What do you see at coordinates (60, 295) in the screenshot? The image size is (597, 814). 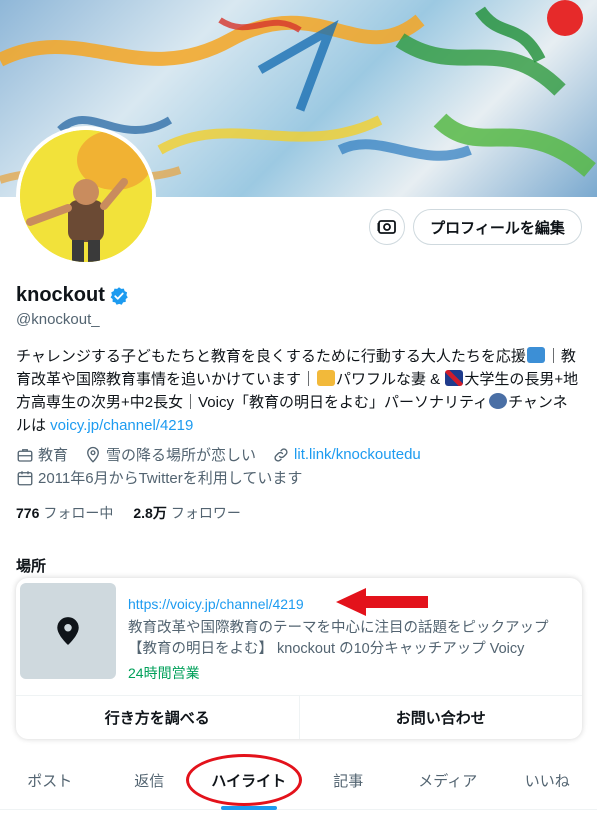 I see `profile-name: knockout` at bounding box center [60, 295].